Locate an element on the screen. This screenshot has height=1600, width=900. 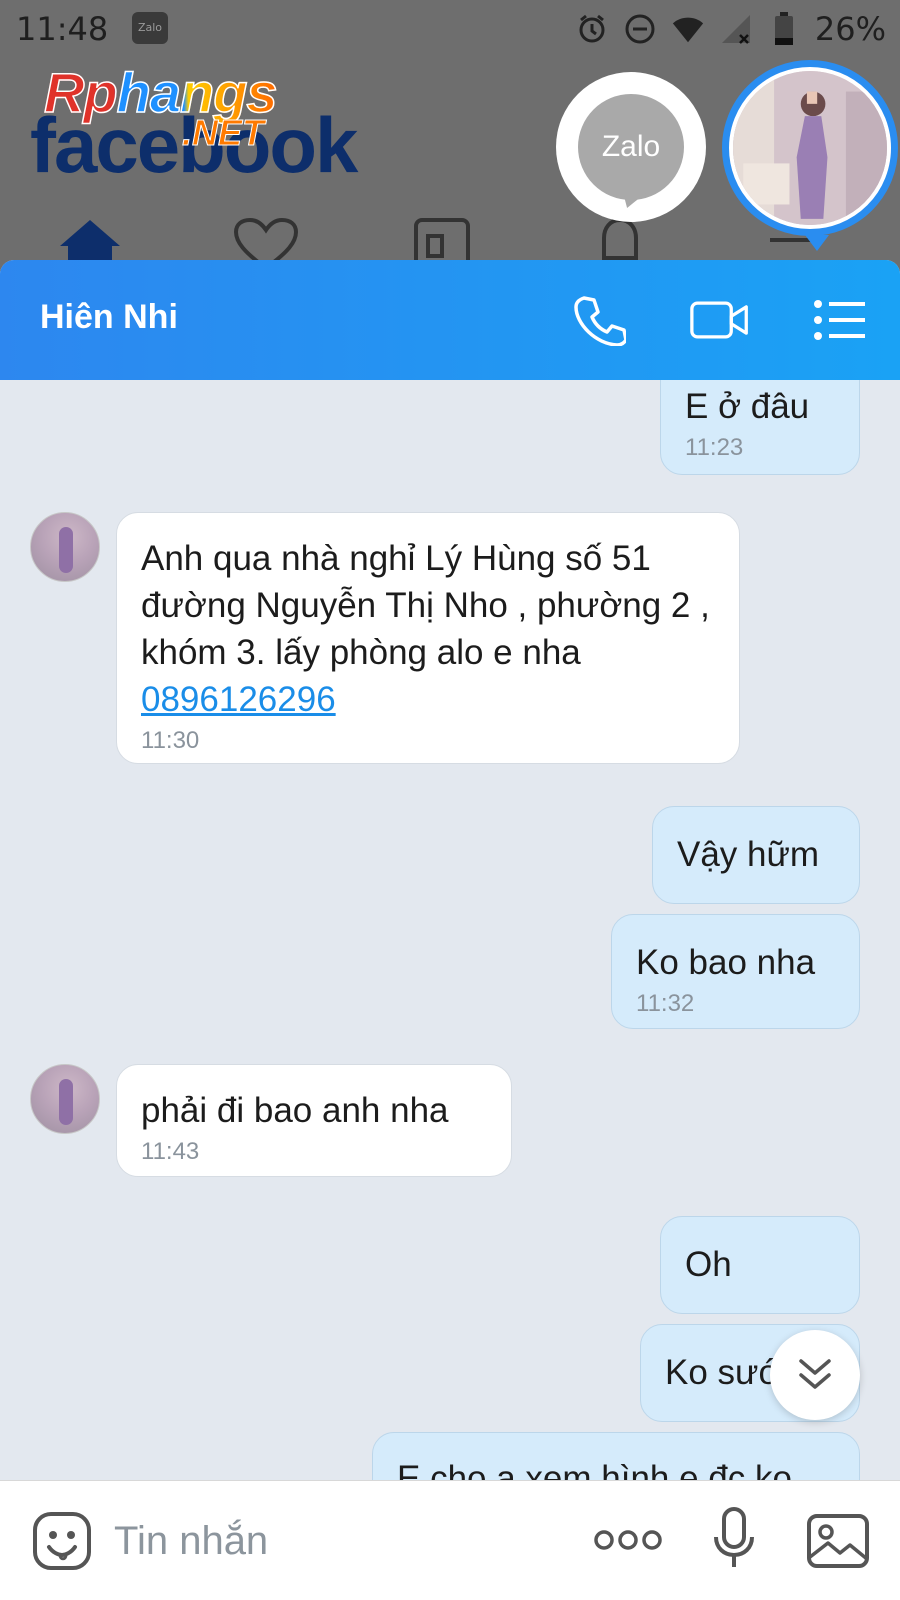
message-time: 11:23 is located at coordinates (714, 447).